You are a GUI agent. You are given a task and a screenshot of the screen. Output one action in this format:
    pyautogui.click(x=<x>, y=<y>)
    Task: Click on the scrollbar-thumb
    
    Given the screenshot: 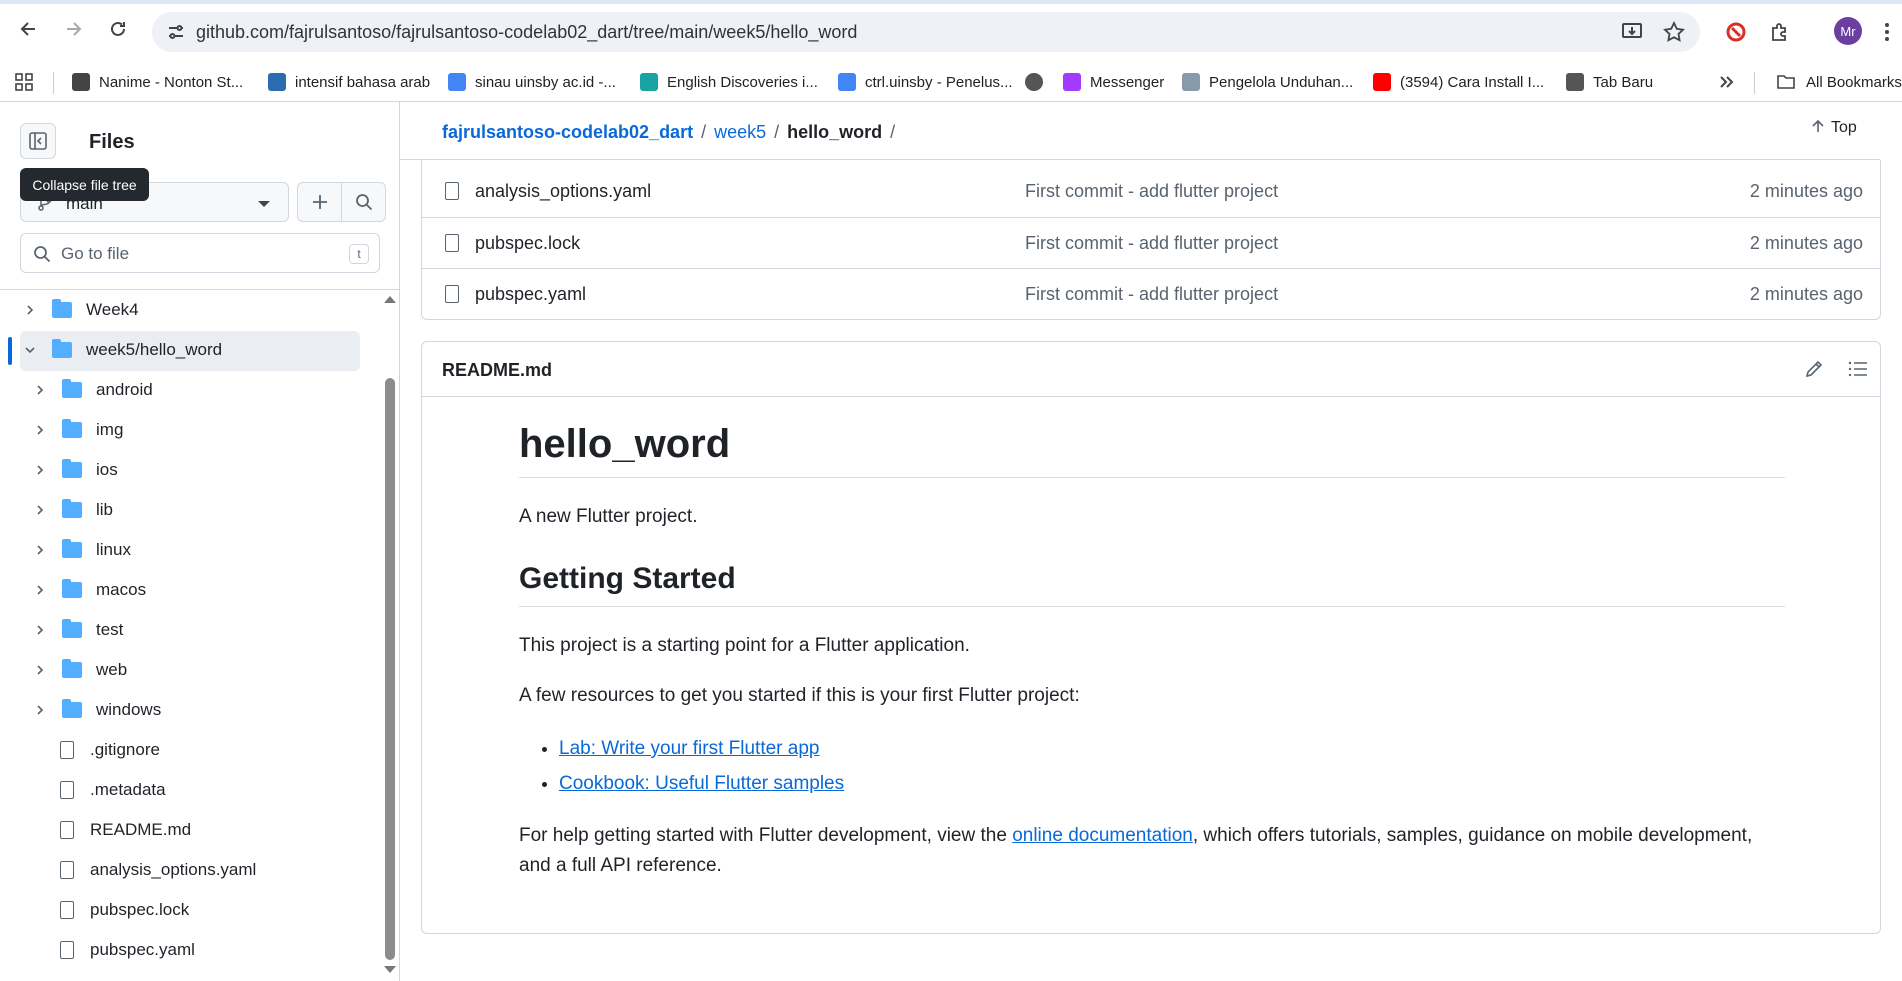 What is the action you would take?
    pyautogui.click(x=390, y=669)
    